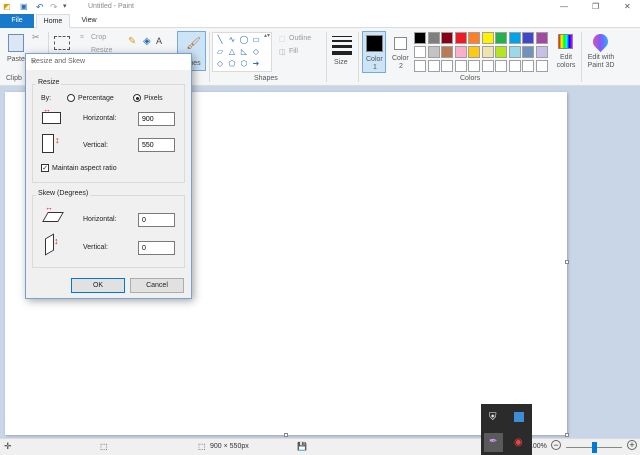 The width and height of the screenshot is (640, 455). Describe the element at coordinates (267, 35) in the screenshot. I see `shapes-scroll-icon: ▴▾` at that location.